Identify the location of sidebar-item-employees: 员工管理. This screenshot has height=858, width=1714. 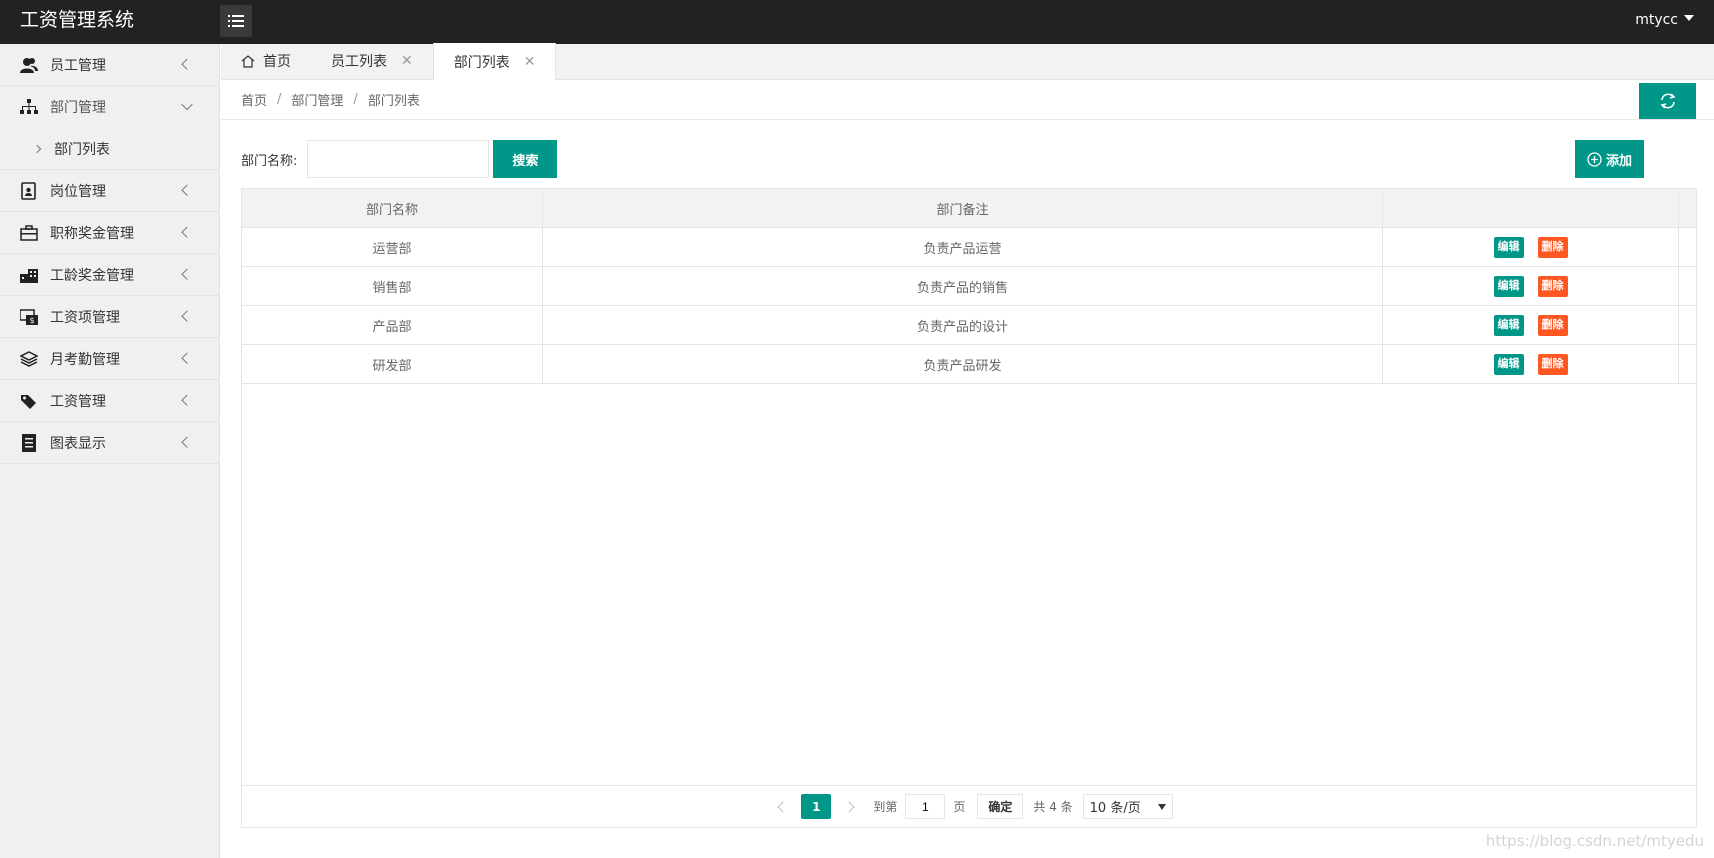
(109, 65).